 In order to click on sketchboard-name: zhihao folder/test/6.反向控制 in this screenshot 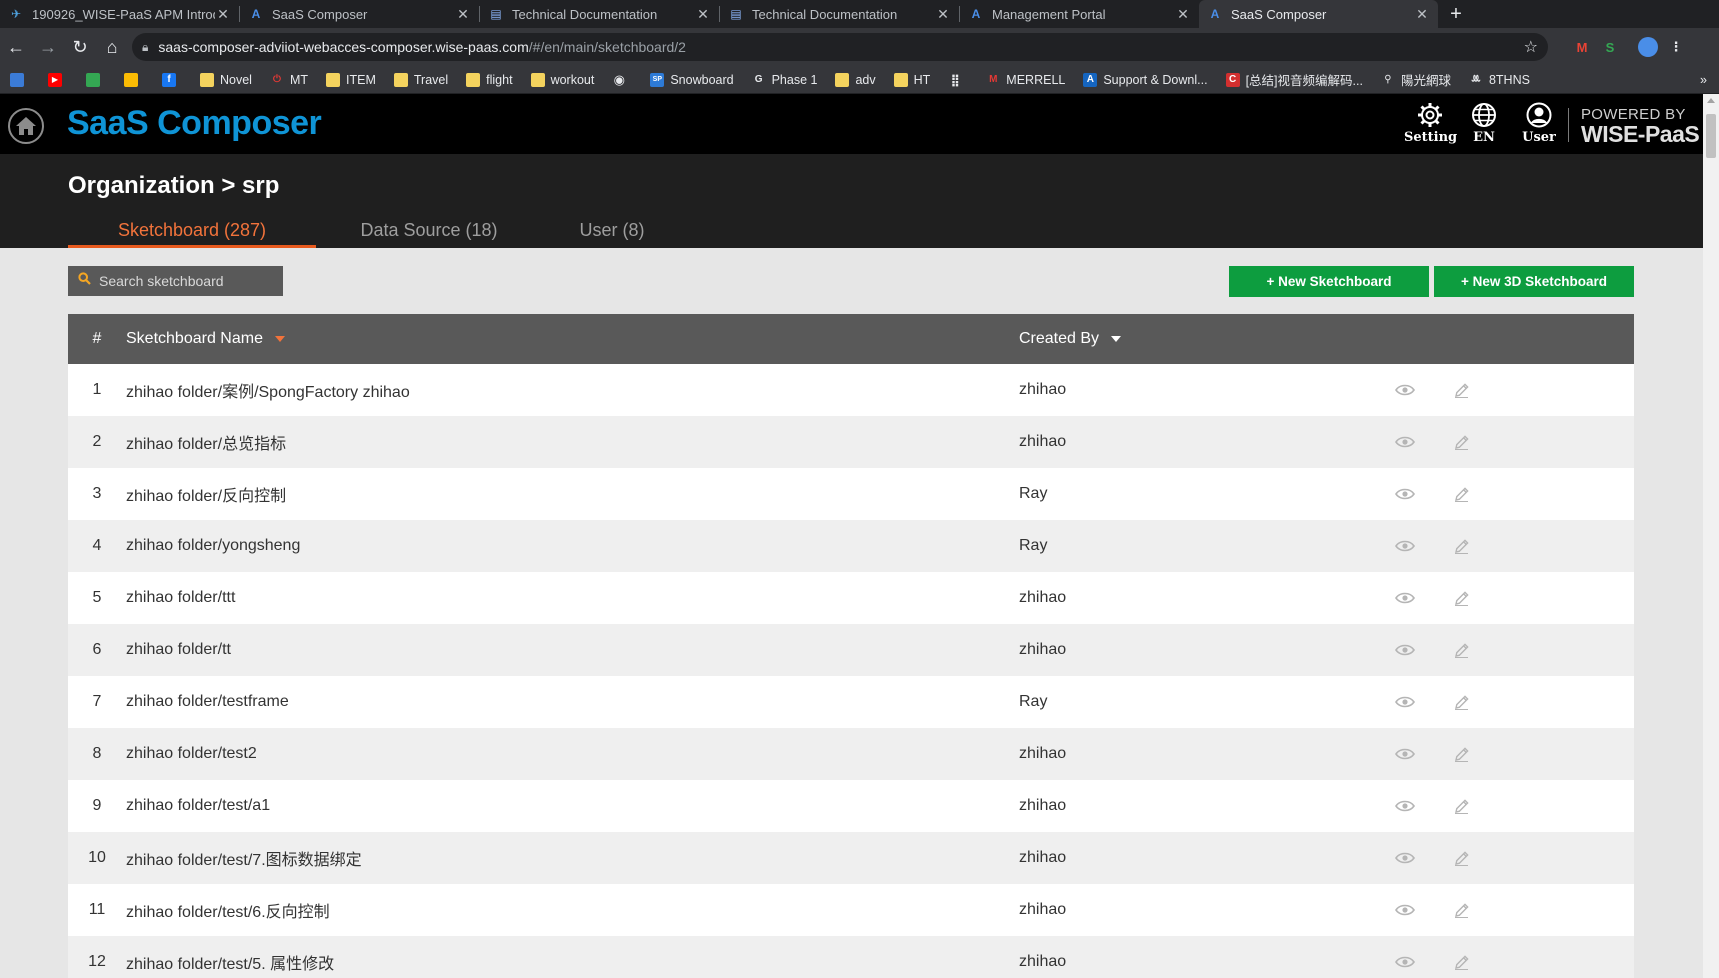, I will do `click(572, 910)`.